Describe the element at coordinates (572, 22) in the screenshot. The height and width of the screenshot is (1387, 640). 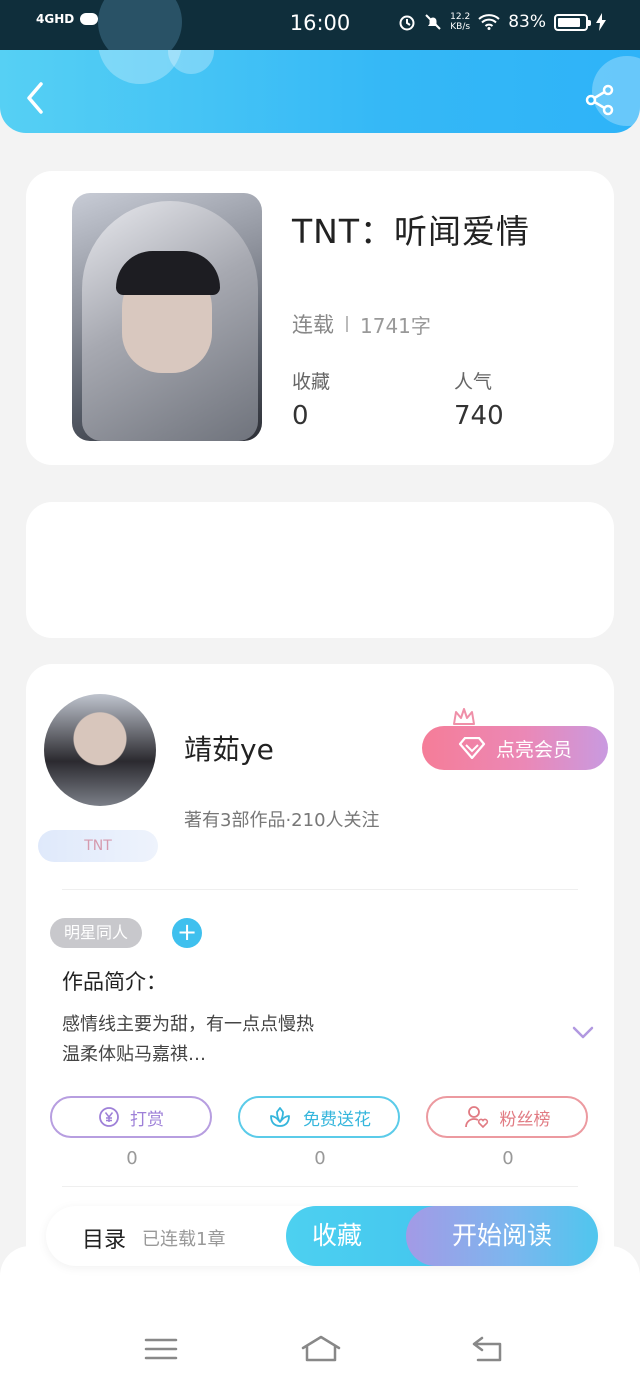
I see `battery-icon` at that location.